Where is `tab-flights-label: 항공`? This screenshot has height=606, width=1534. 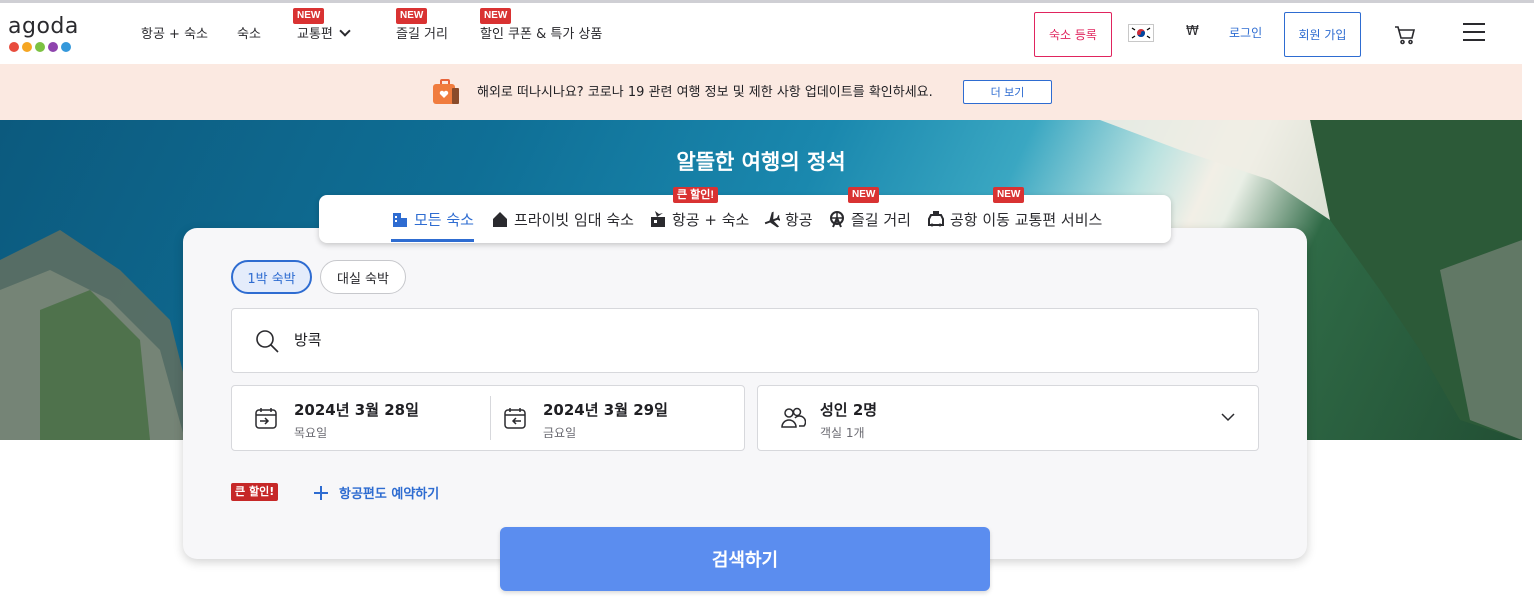
tab-flights-label: 항공 is located at coordinates (799, 219).